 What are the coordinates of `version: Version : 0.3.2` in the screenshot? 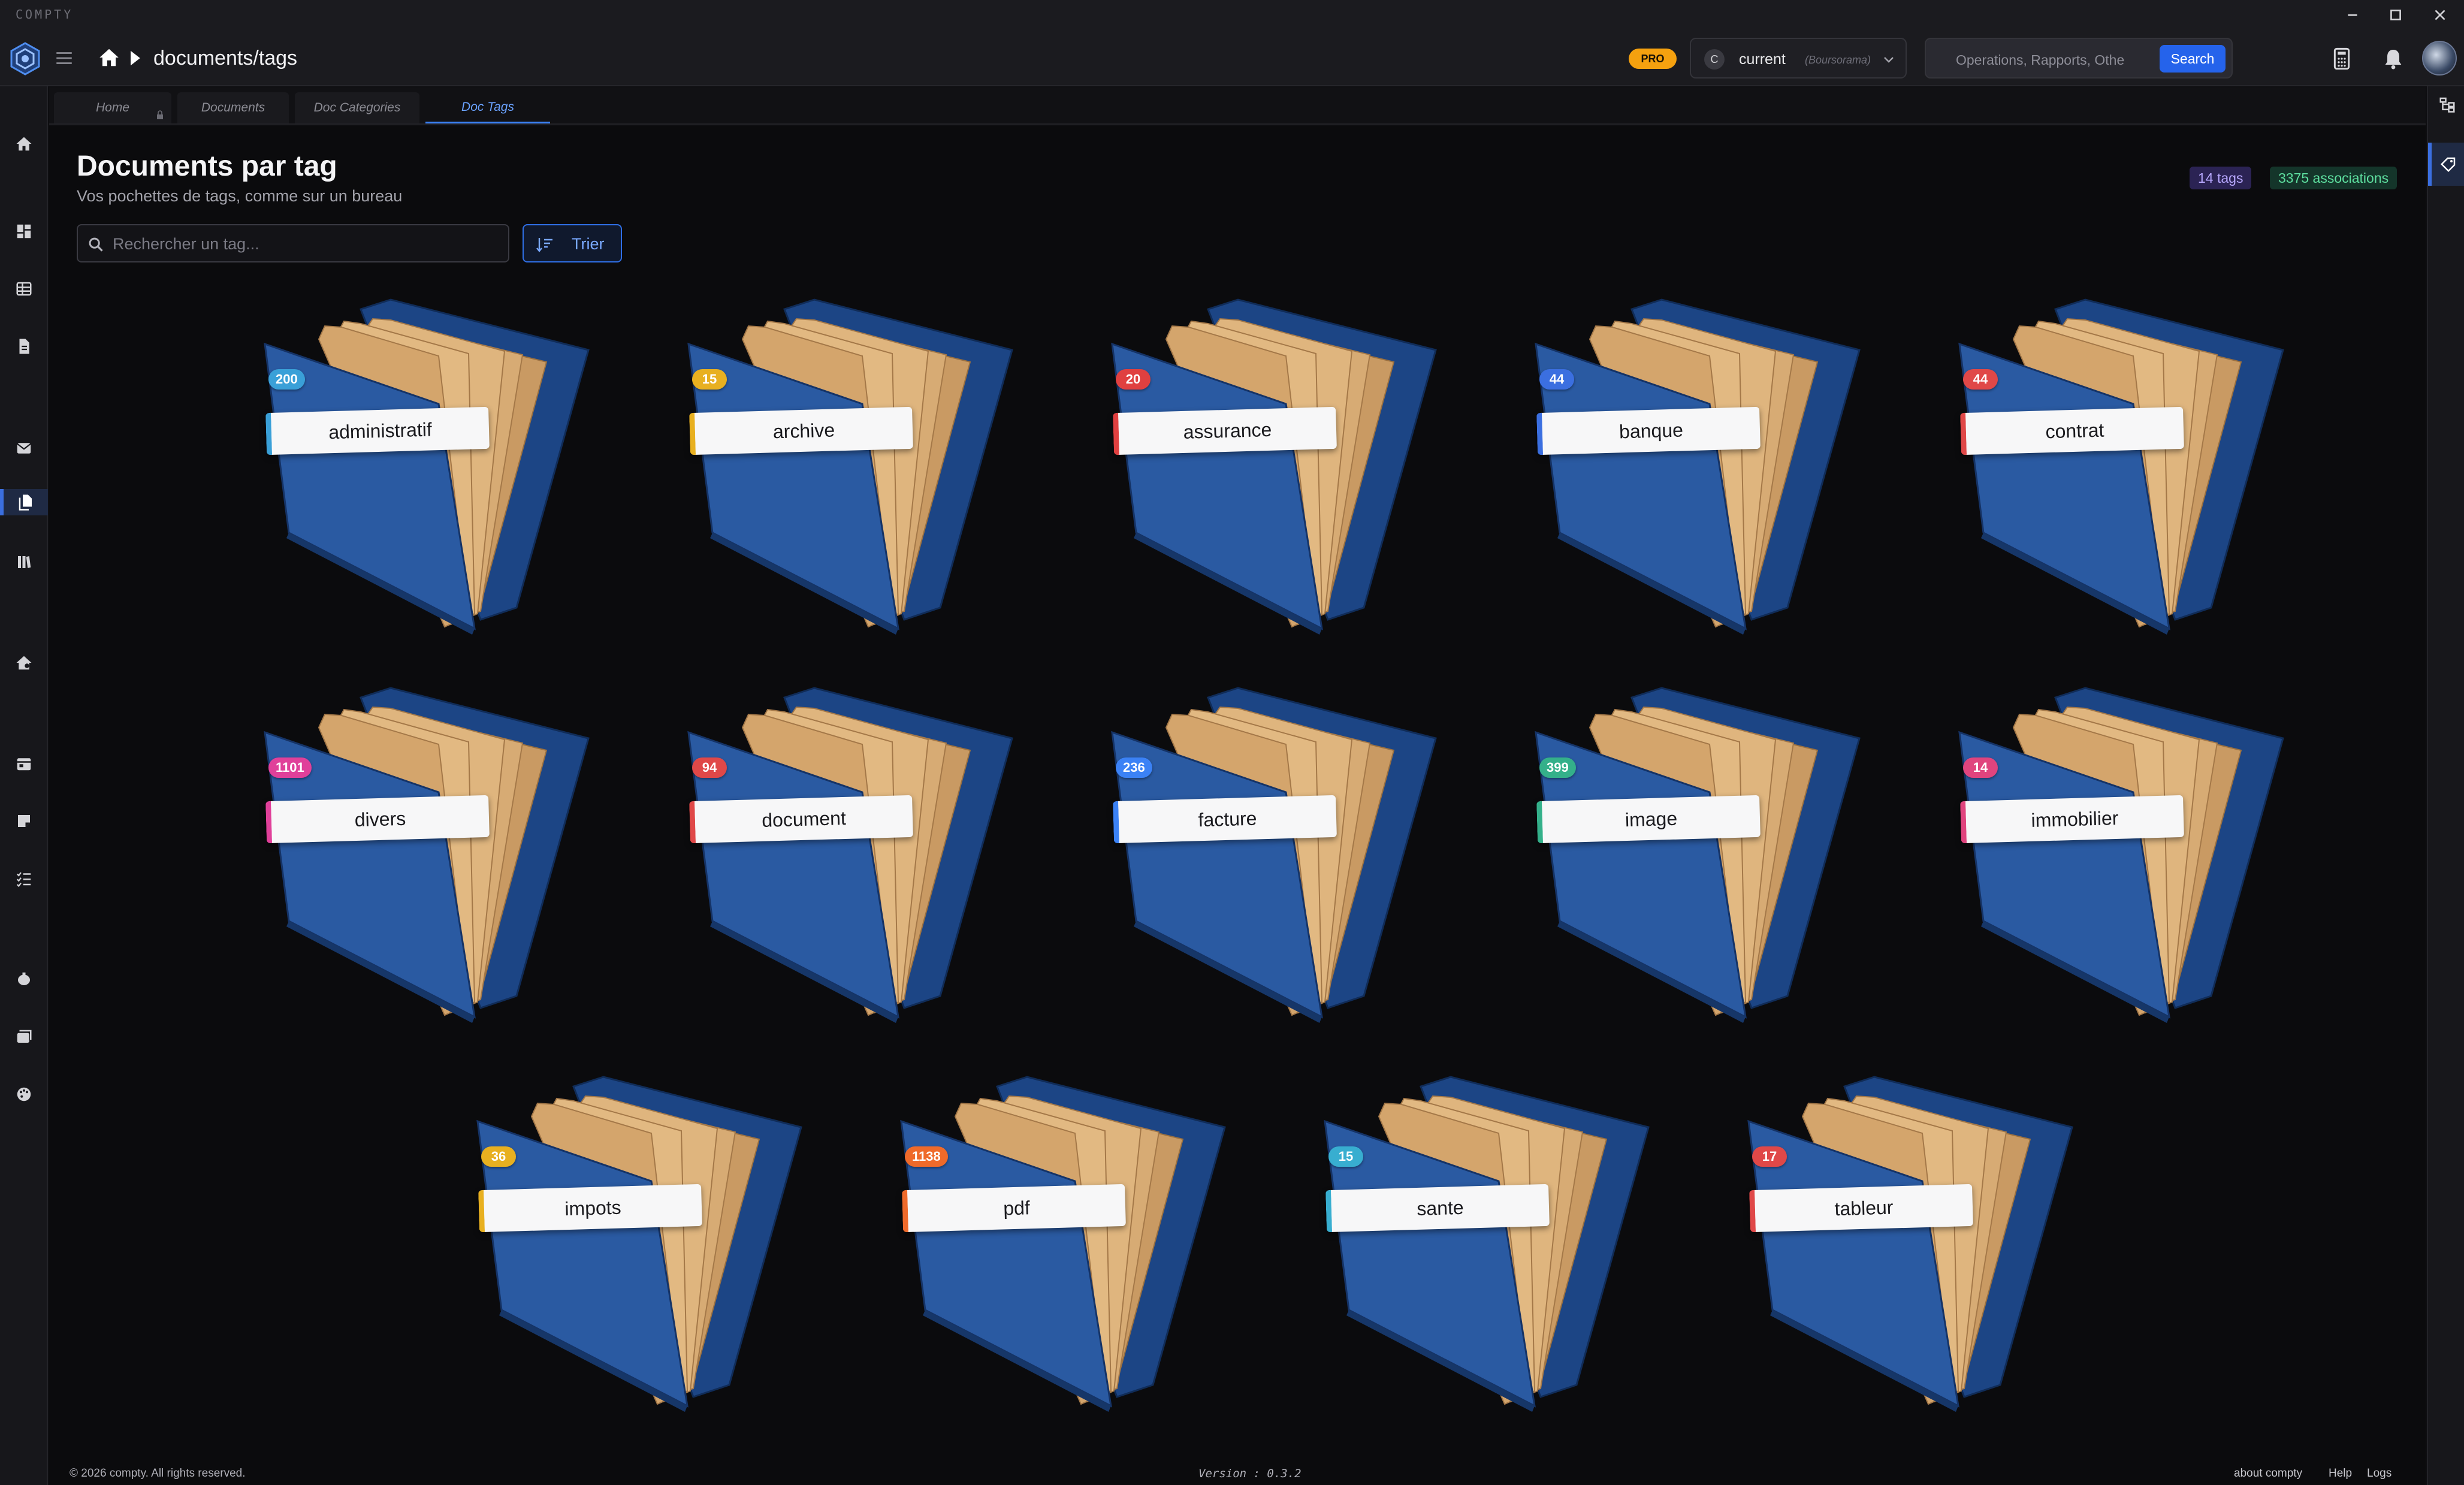 It's located at (1250, 1474).